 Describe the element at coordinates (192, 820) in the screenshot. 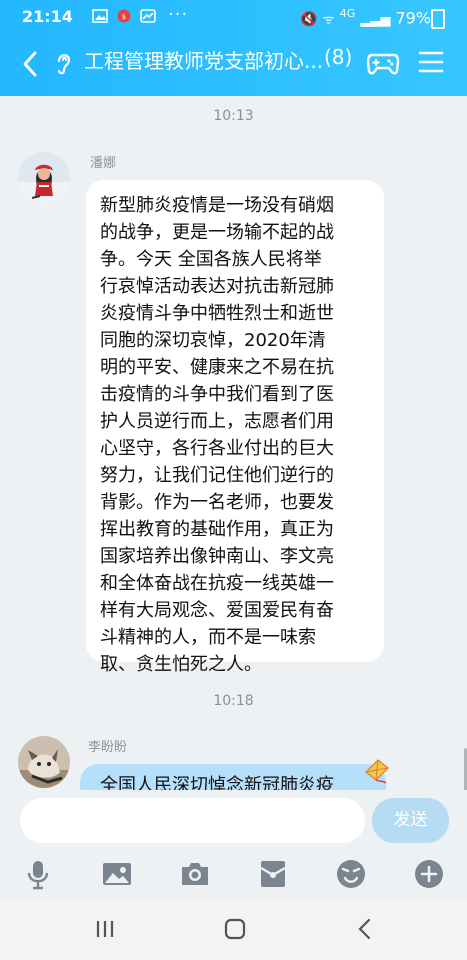

I see `message-input` at that location.